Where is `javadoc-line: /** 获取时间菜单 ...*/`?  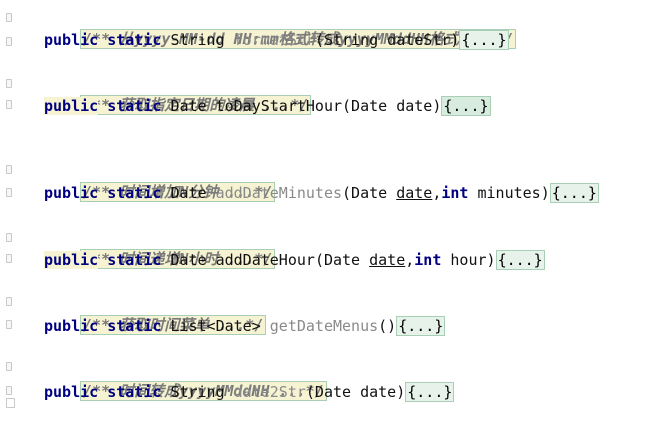 javadoc-line: /** 获取时间菜单 ...*/ is located at coordinates (155, 313).